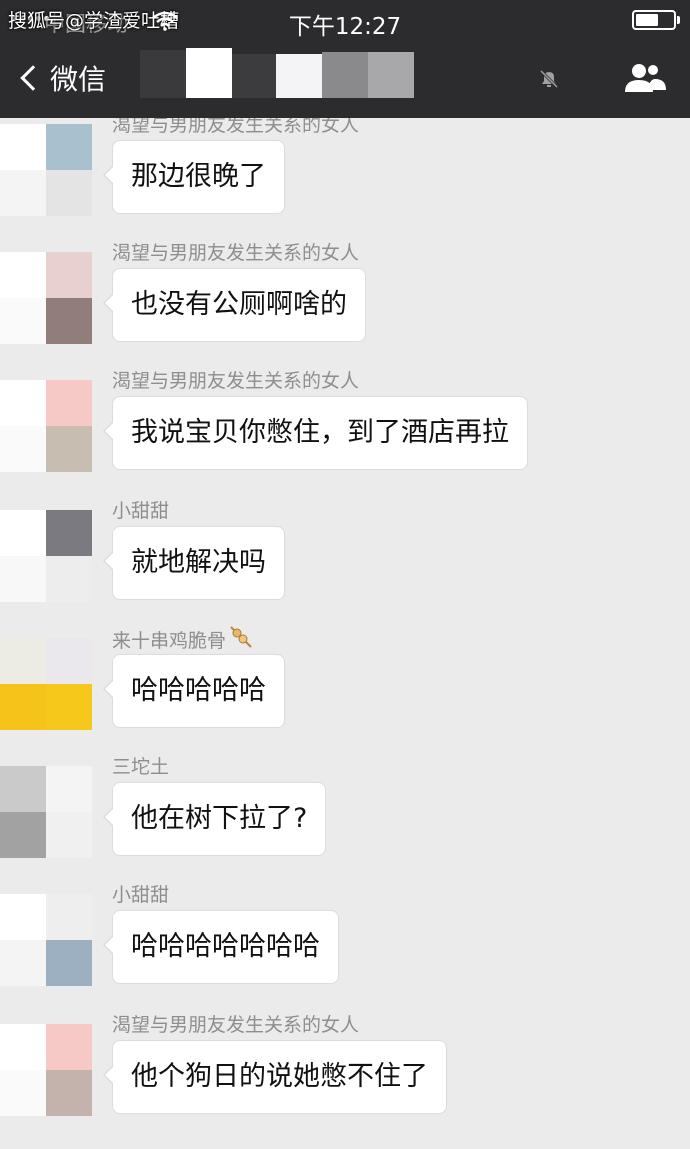 This screenshot has width=690, height=1149. I want to click on message-bubble: 哈哈哈哈哈哈哈, so click(221, 947).